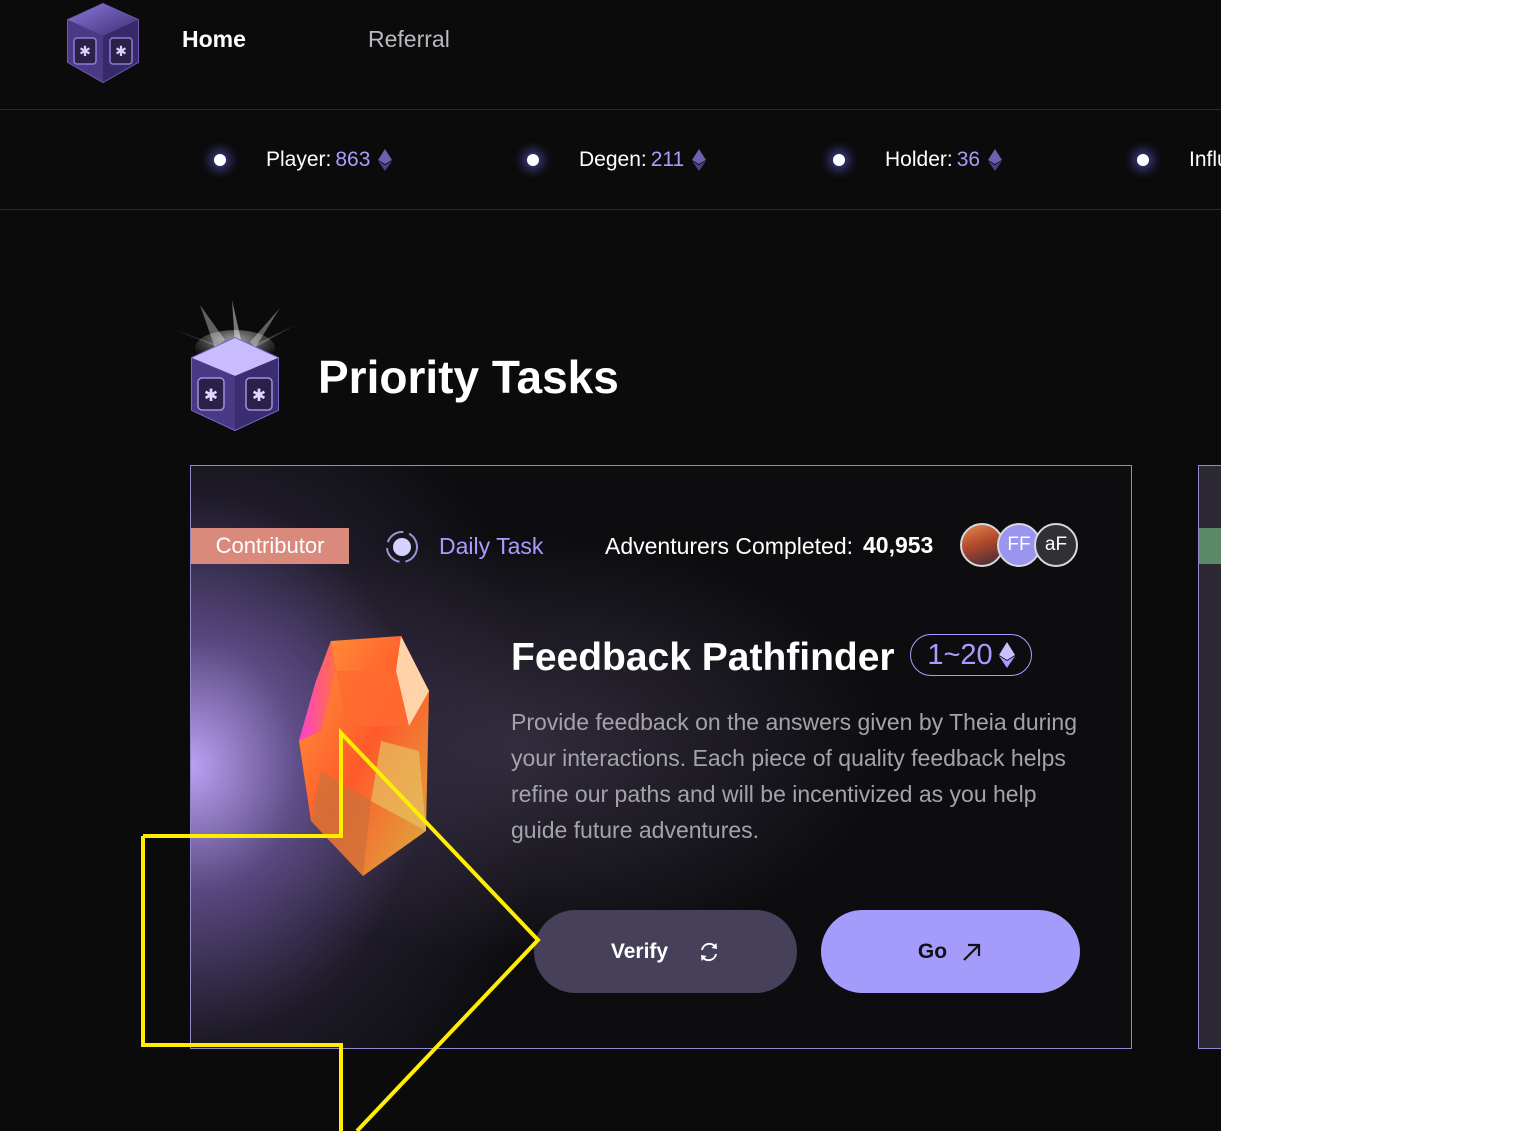 Image resolution: width=1536 pixels, height=1131 pixels. I want to click on role-badge, so click(1210, 546).